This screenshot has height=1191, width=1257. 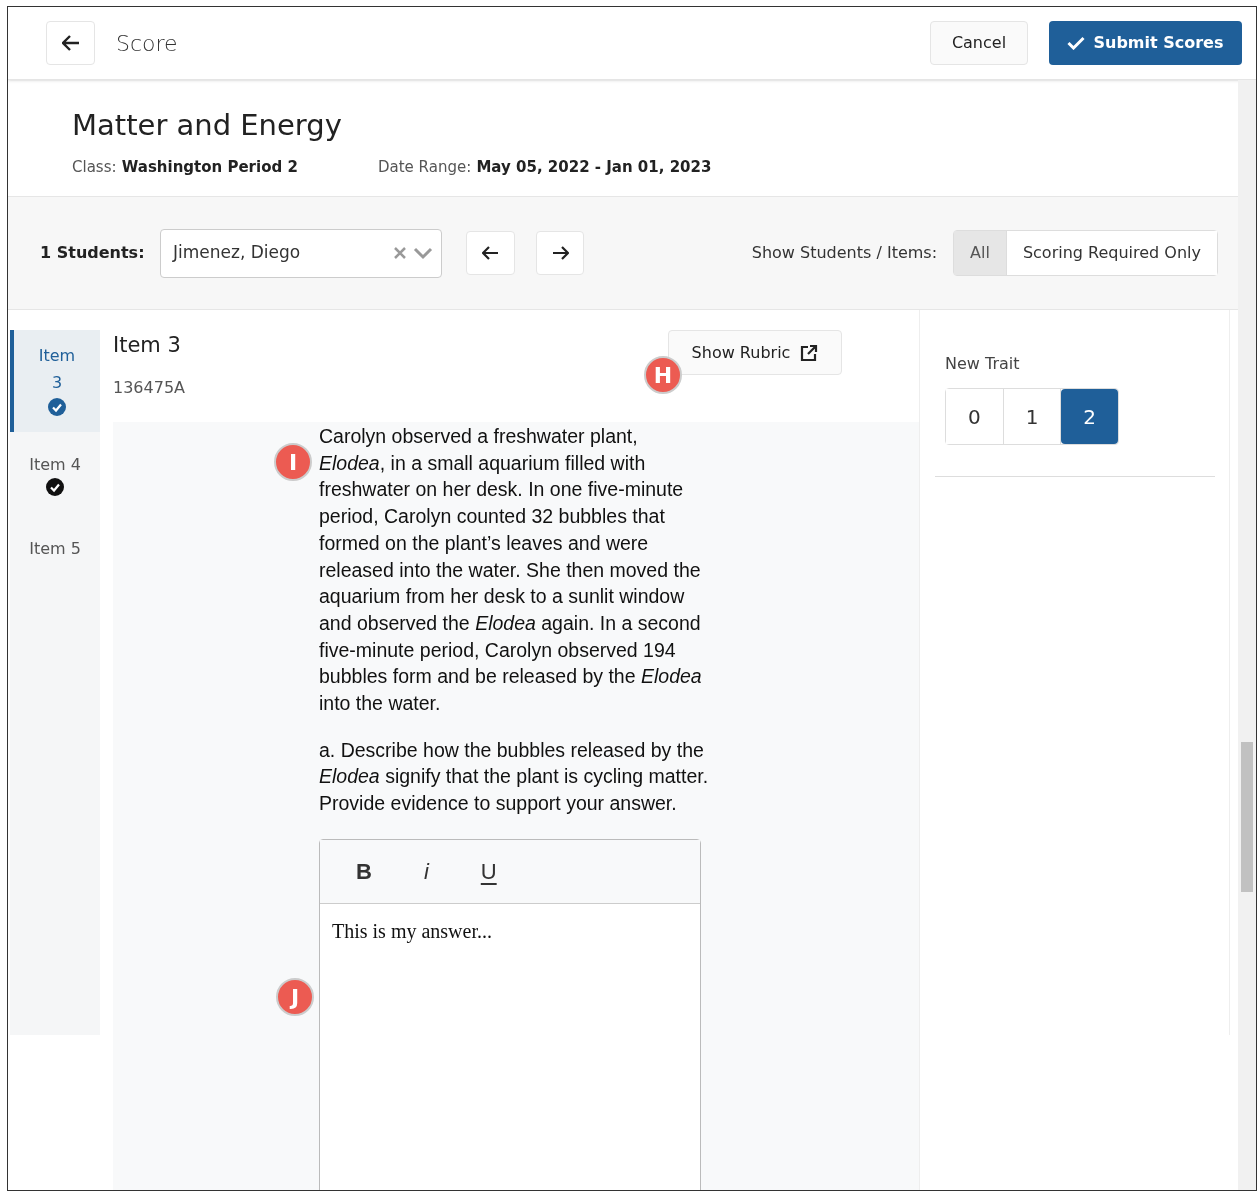 I want to click on external-link-icon, so click(x=809, y=352).